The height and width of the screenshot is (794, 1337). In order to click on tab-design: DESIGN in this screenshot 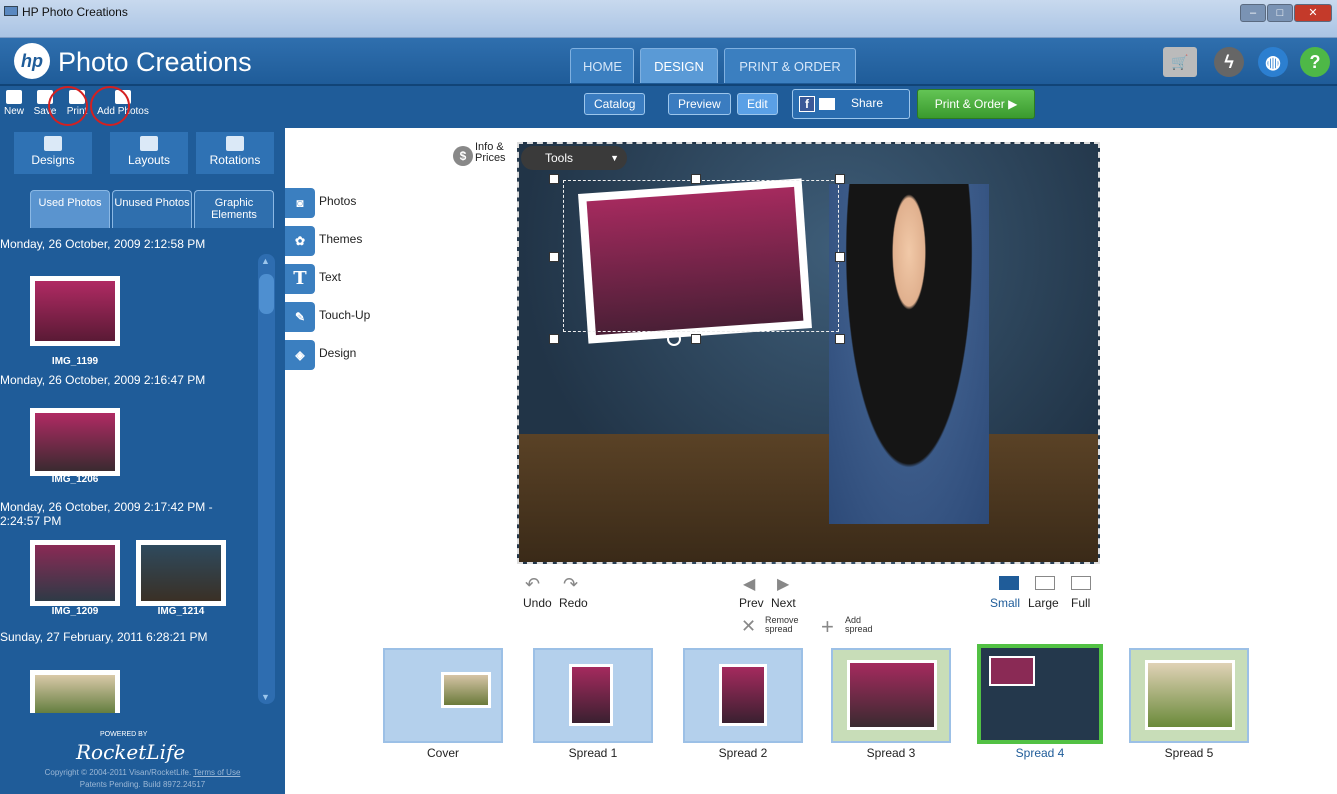, I will do `click(679, 65)`.